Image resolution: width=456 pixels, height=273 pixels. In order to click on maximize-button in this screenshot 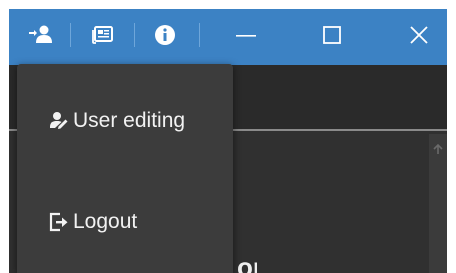, I will do `click(332, 35)`.